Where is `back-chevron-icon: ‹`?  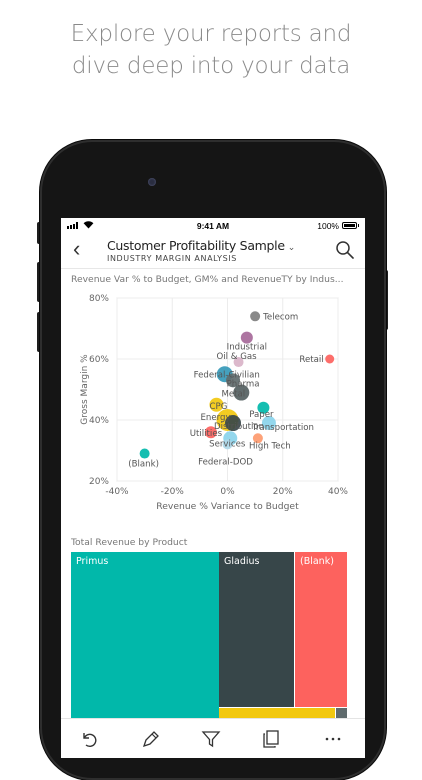 back-chevron-icon: ‹ is located at coordinates (76, 249).